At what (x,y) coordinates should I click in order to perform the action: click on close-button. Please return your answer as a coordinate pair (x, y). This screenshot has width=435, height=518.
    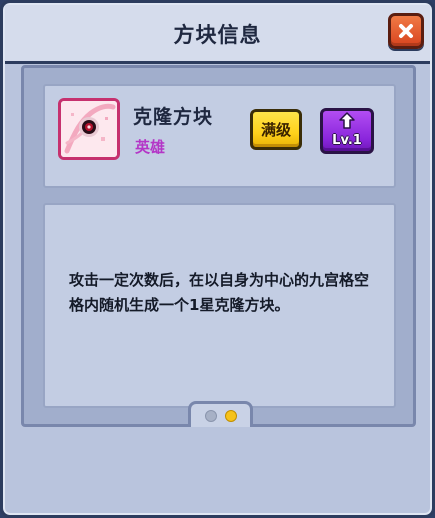
    Looking at the image, I should click on (406, 31).